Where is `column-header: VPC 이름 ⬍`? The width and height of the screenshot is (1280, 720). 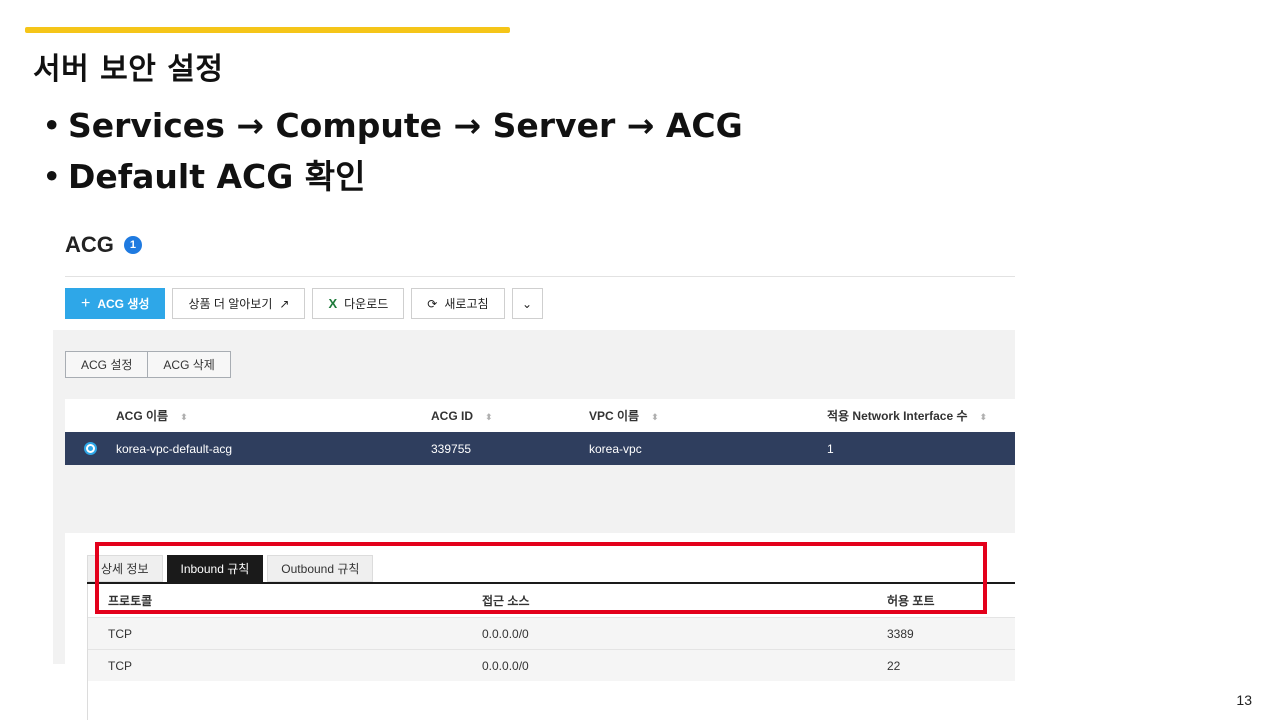
column-header: VPC 이름 ⬍ is located at coordinates (708, 415).